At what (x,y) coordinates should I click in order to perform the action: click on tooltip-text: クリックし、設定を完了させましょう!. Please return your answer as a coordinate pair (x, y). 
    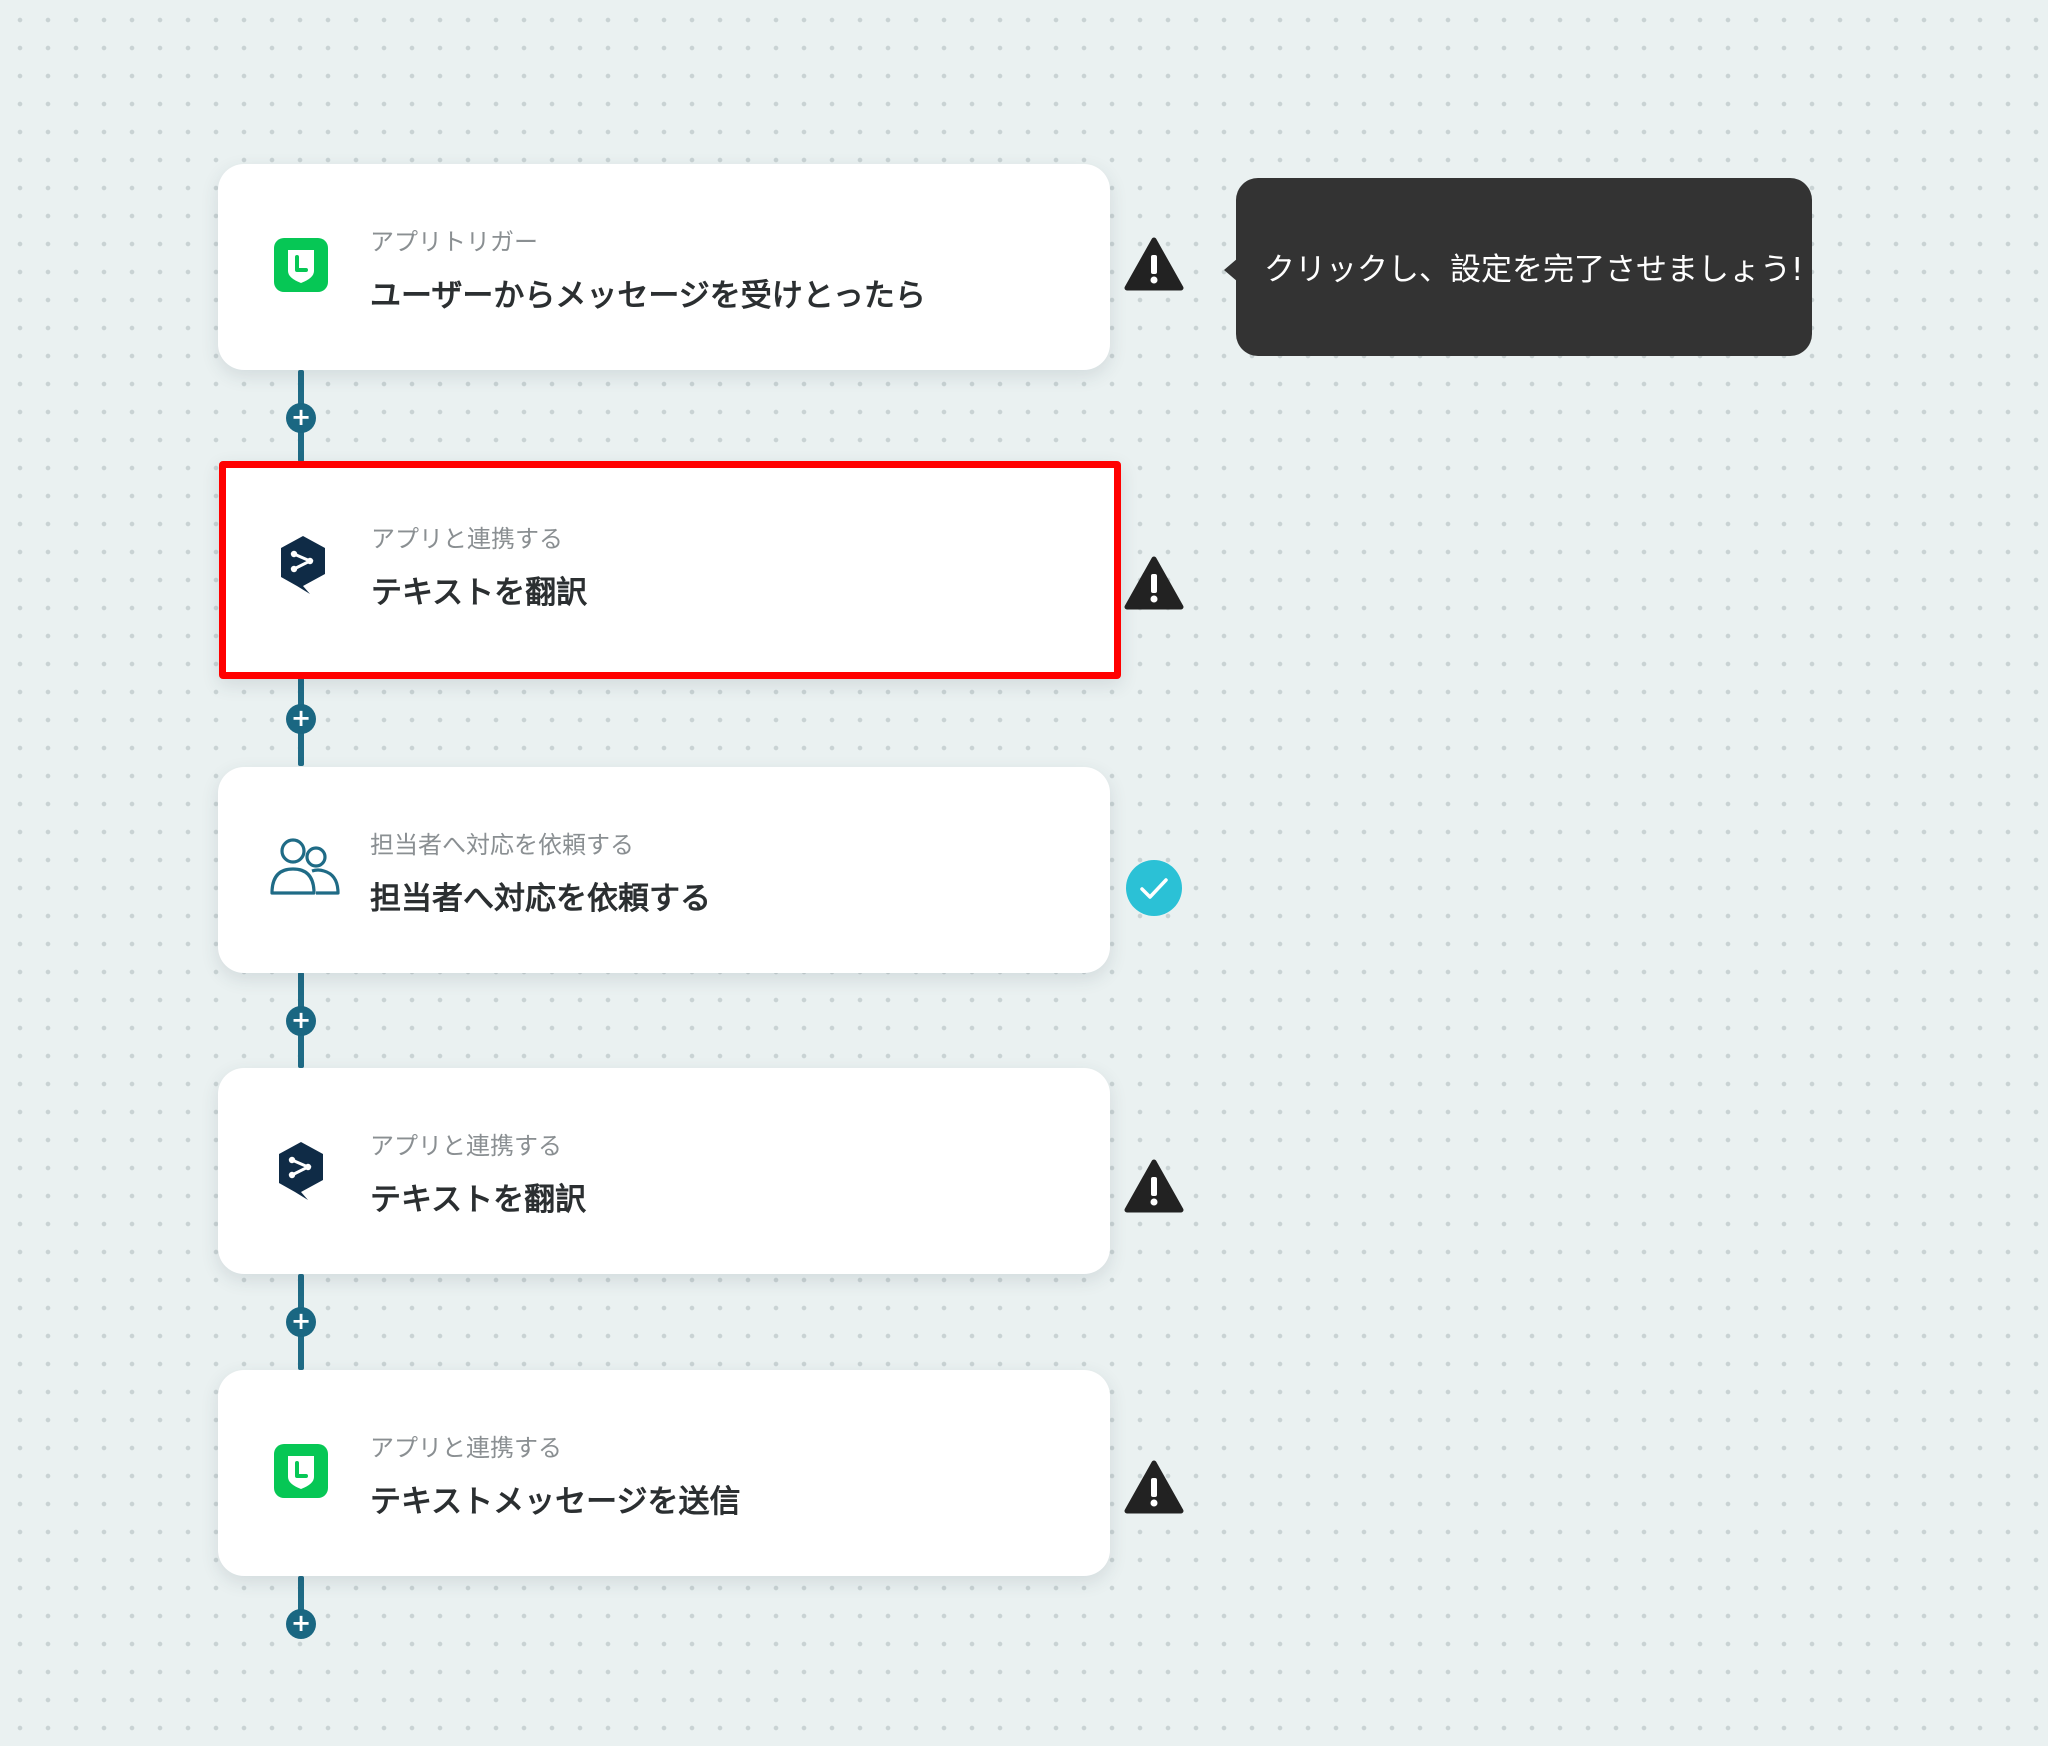
    Looking at the image, I should click on (1534, 270).